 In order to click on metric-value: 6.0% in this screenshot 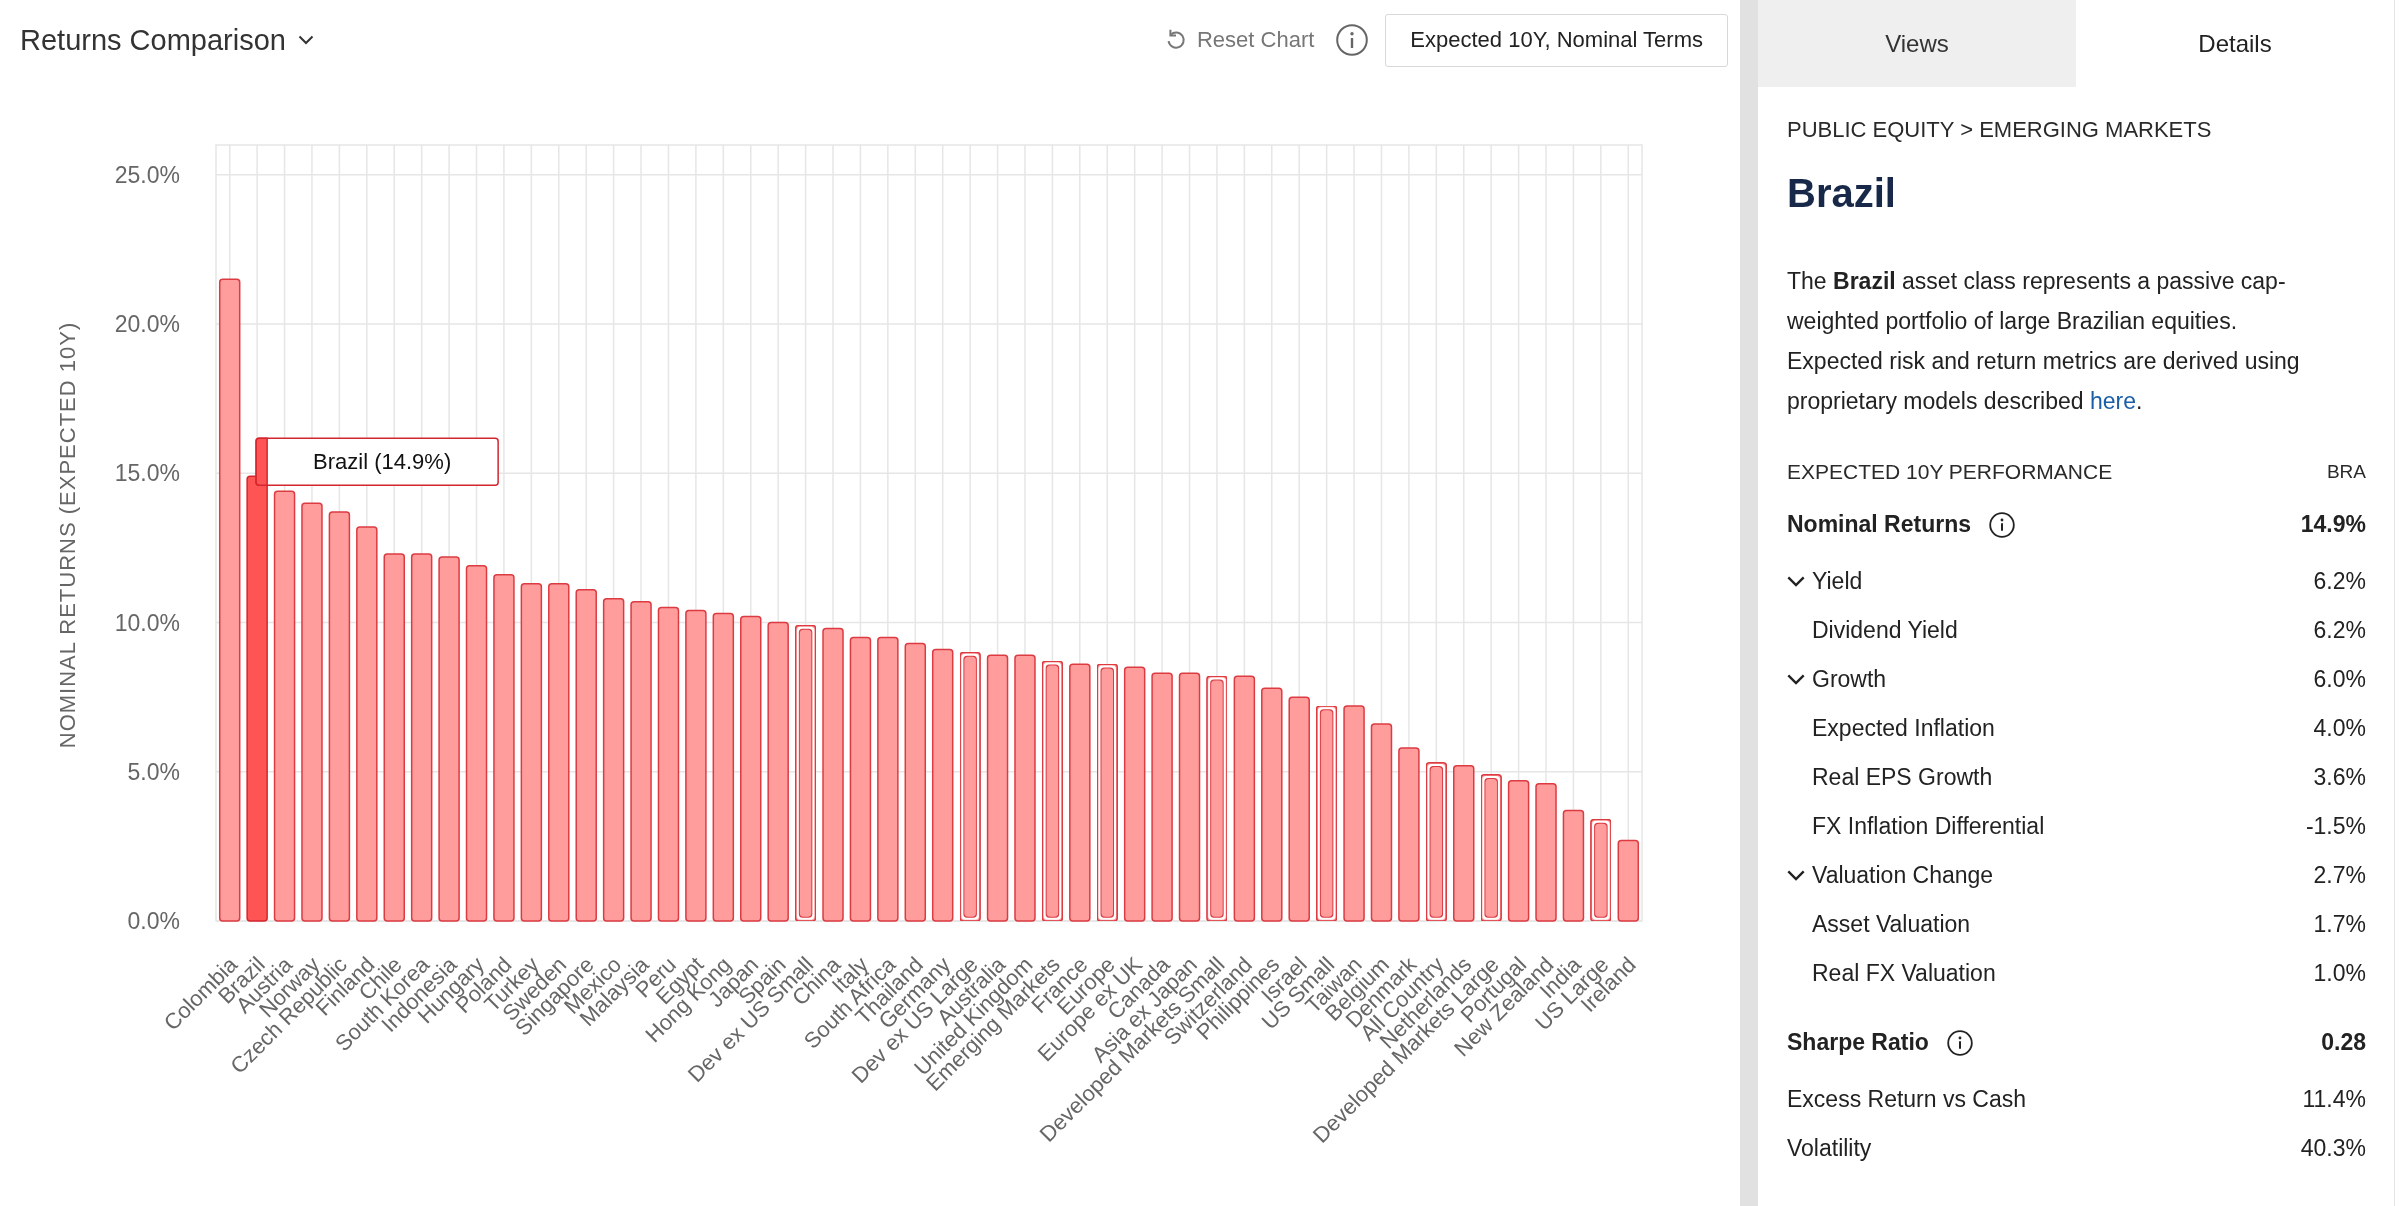, I will do `click(2339, 679)`.